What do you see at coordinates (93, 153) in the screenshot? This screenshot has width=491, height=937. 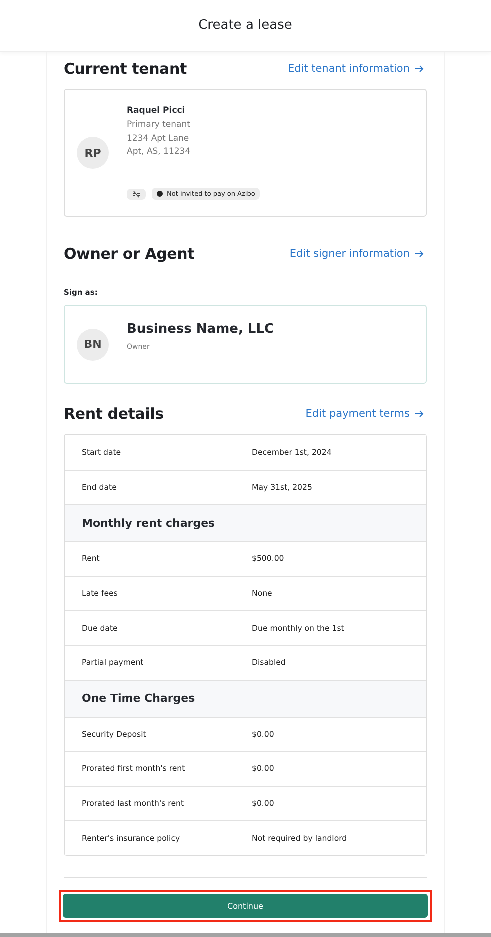 I see `avatar: RP` at bounding box center [93, 153].